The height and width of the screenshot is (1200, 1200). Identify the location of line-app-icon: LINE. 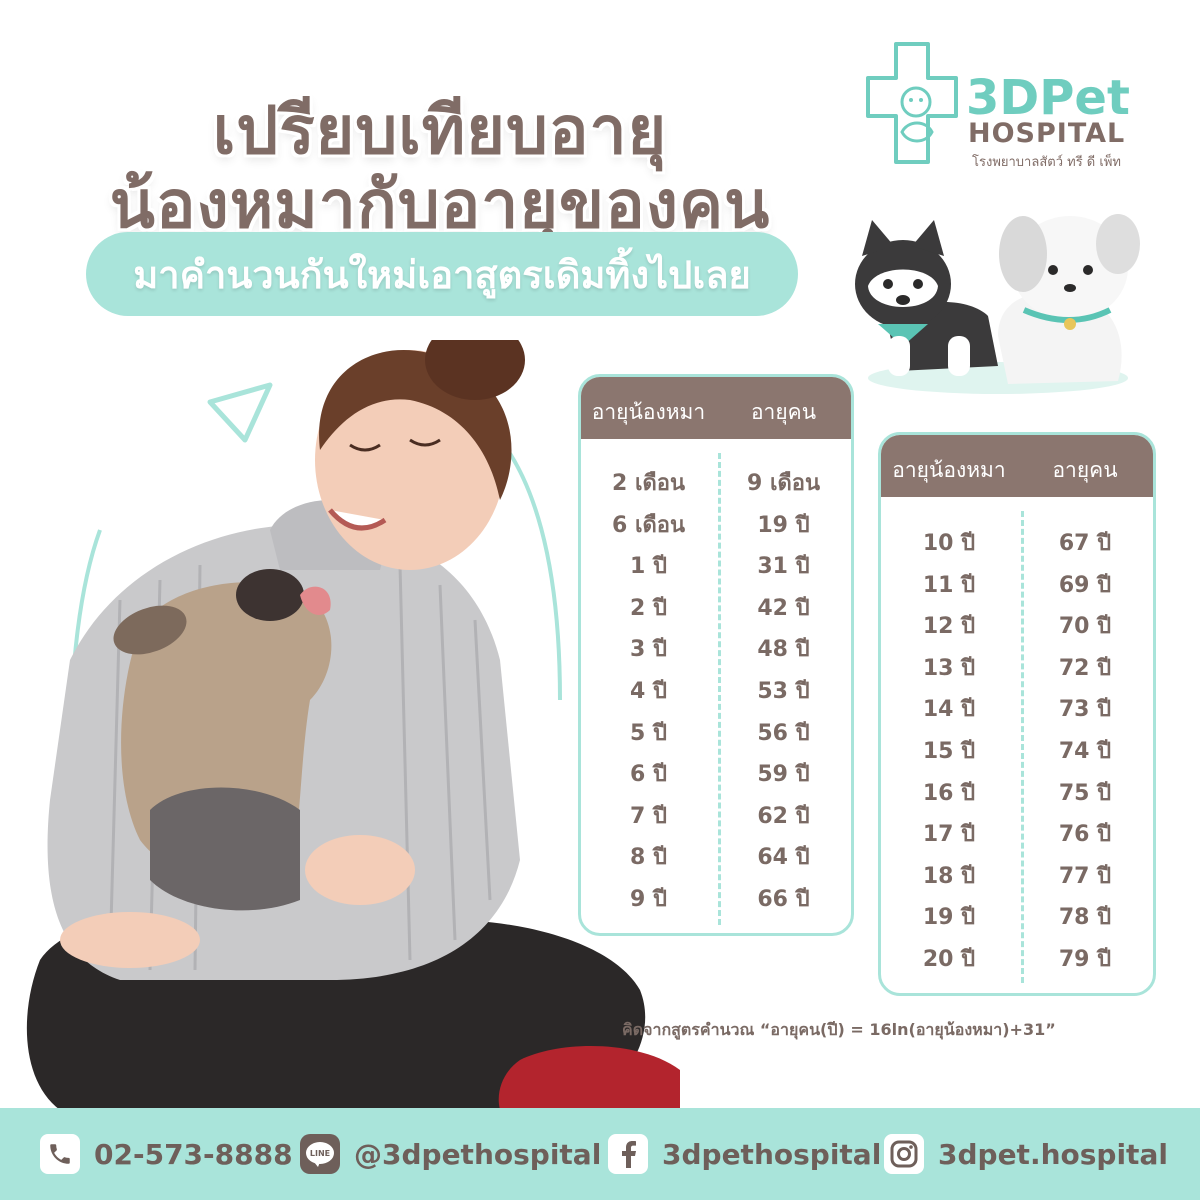
(320, 1154).